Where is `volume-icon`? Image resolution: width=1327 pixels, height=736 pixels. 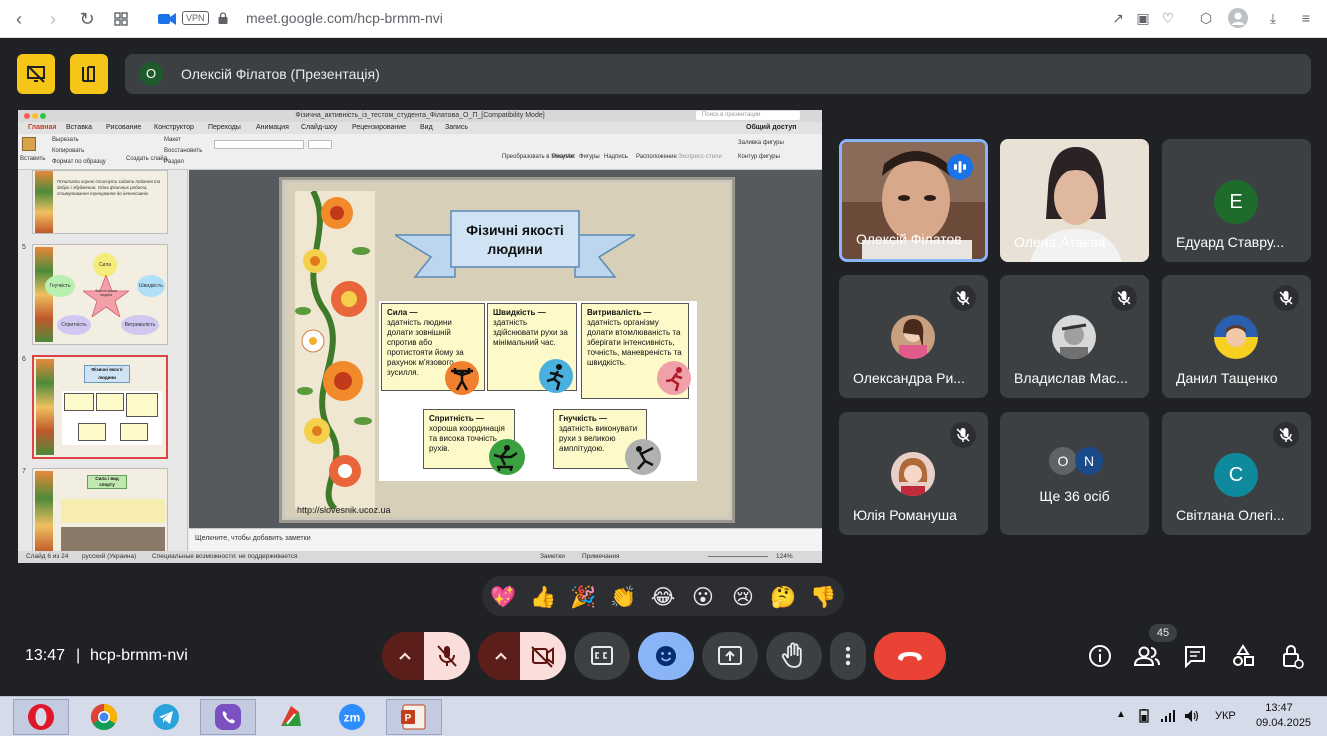 volume-icon is located at coordinates (1192, 717).